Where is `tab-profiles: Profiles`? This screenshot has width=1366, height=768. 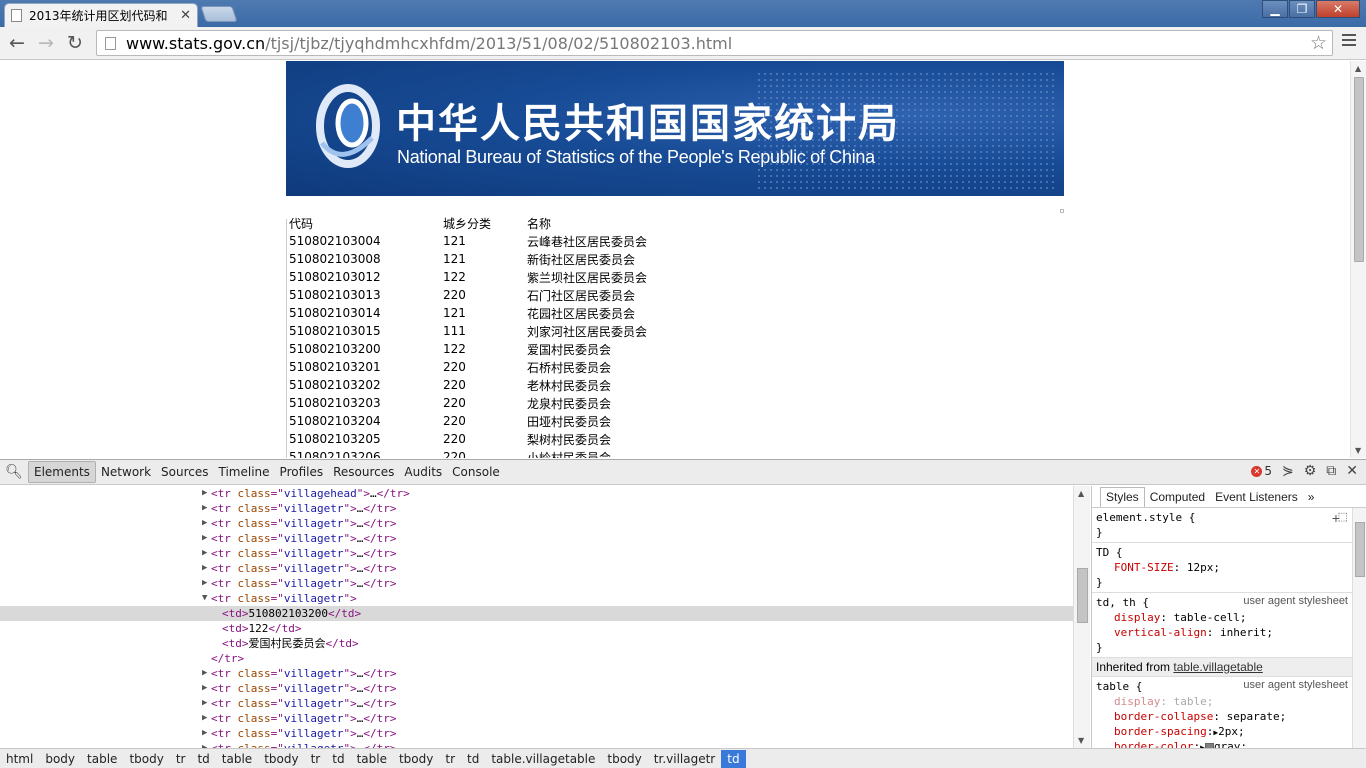 tab-profiles: Profiles is located at coordinates (302, 472).